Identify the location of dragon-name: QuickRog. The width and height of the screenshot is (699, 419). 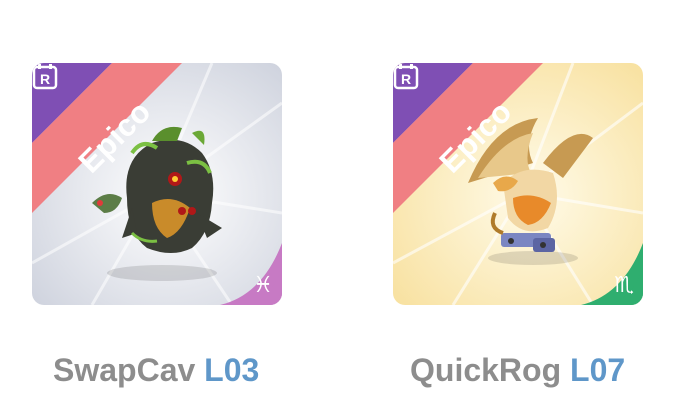
(486, 370).